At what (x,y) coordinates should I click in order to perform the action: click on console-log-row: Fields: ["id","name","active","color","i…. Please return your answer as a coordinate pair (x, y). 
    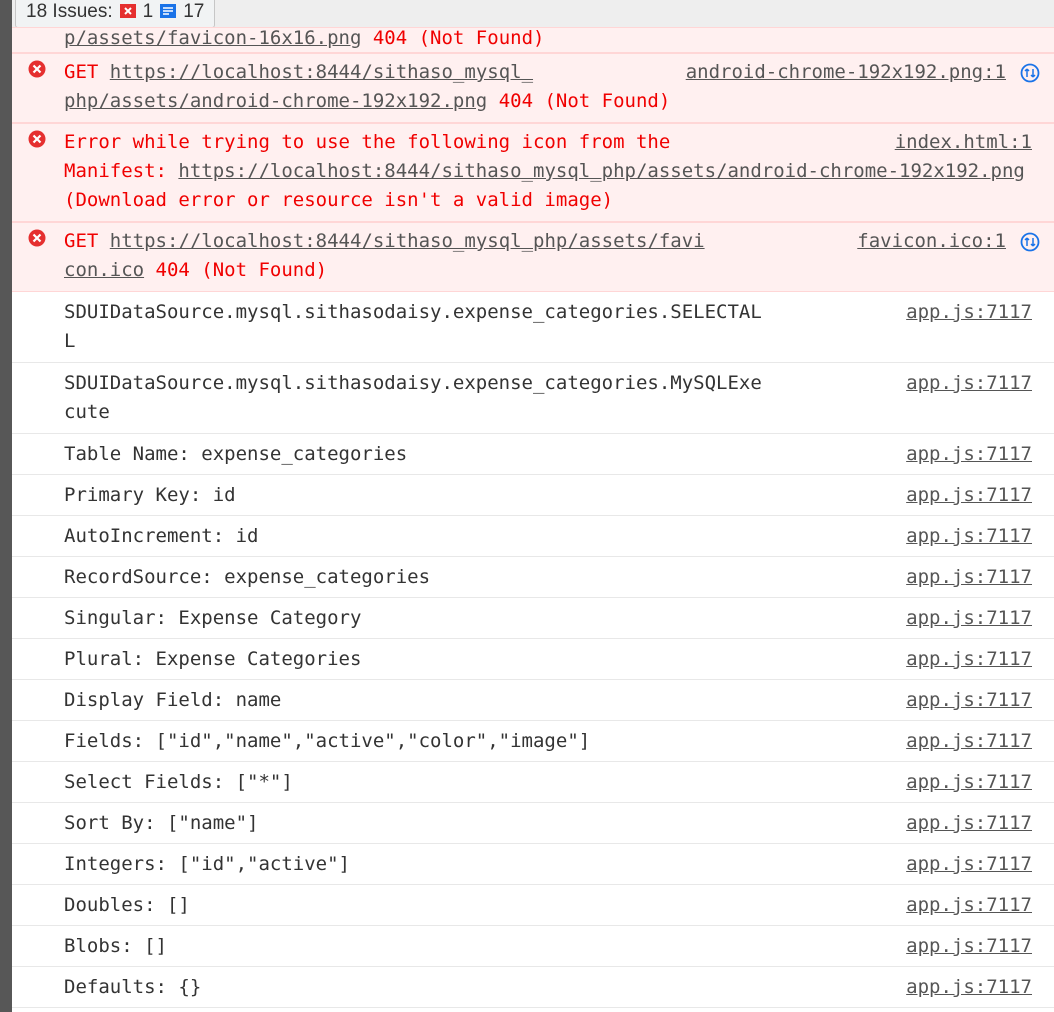
    Looking at the image, I should click on (533, 741).